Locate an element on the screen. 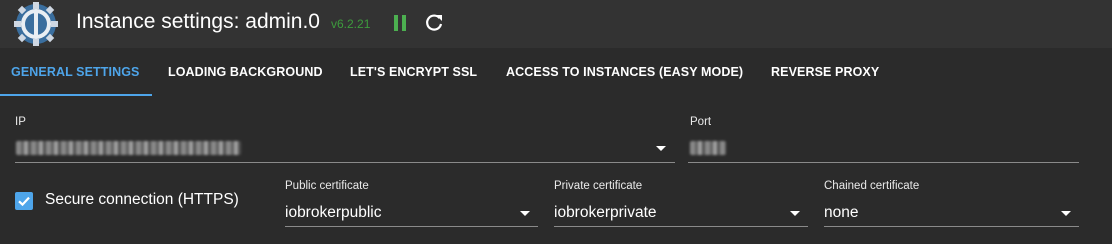 This screenshot has width=1112, height=244. tab-lets-encrypt-ssl: LET'S ENCRYPT SSL is located at coordinates (413, 72).